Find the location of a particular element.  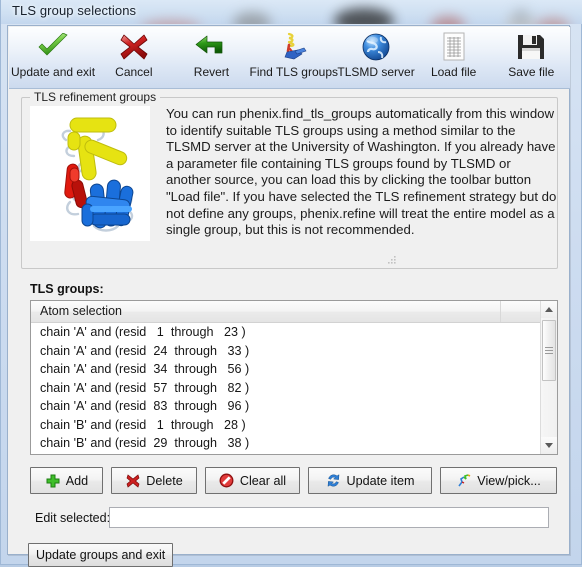

clear-all-button-label: Clear all is located at coordinates (263, 480).